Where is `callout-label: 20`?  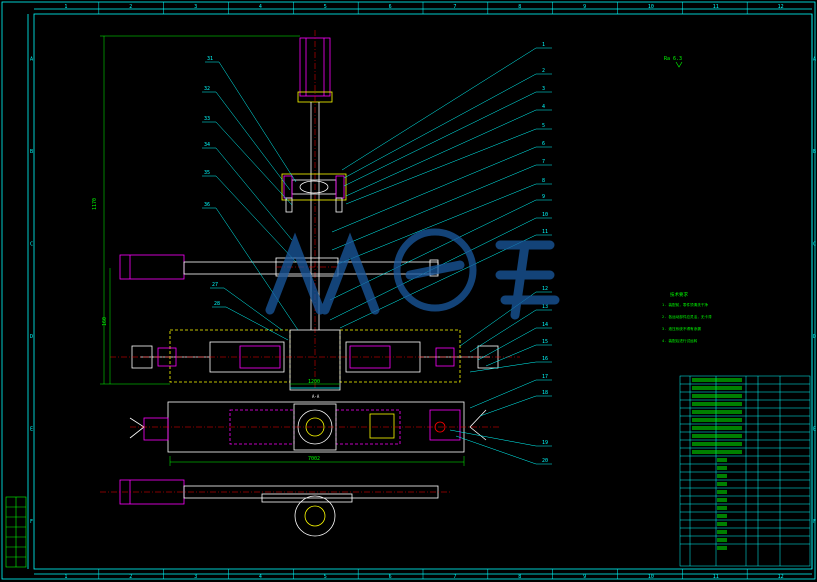 callout-label: 20 is located at coordinates (545, 461).